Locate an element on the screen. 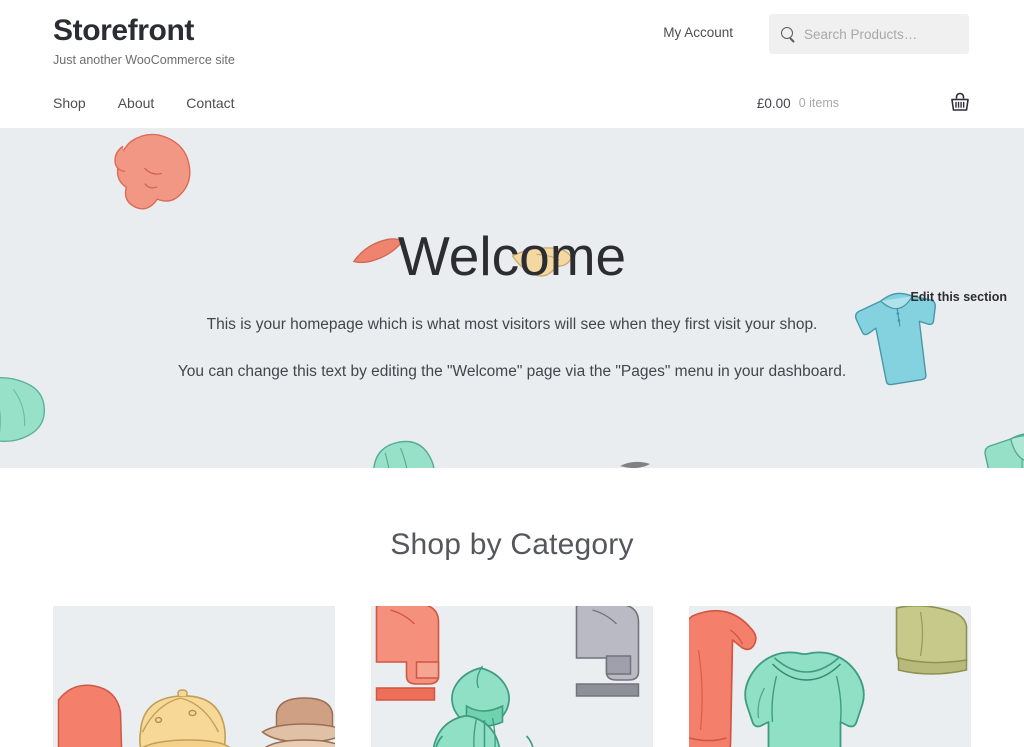 The image size is (1024, 747). product-search-form is located at coordinates (875, 34).